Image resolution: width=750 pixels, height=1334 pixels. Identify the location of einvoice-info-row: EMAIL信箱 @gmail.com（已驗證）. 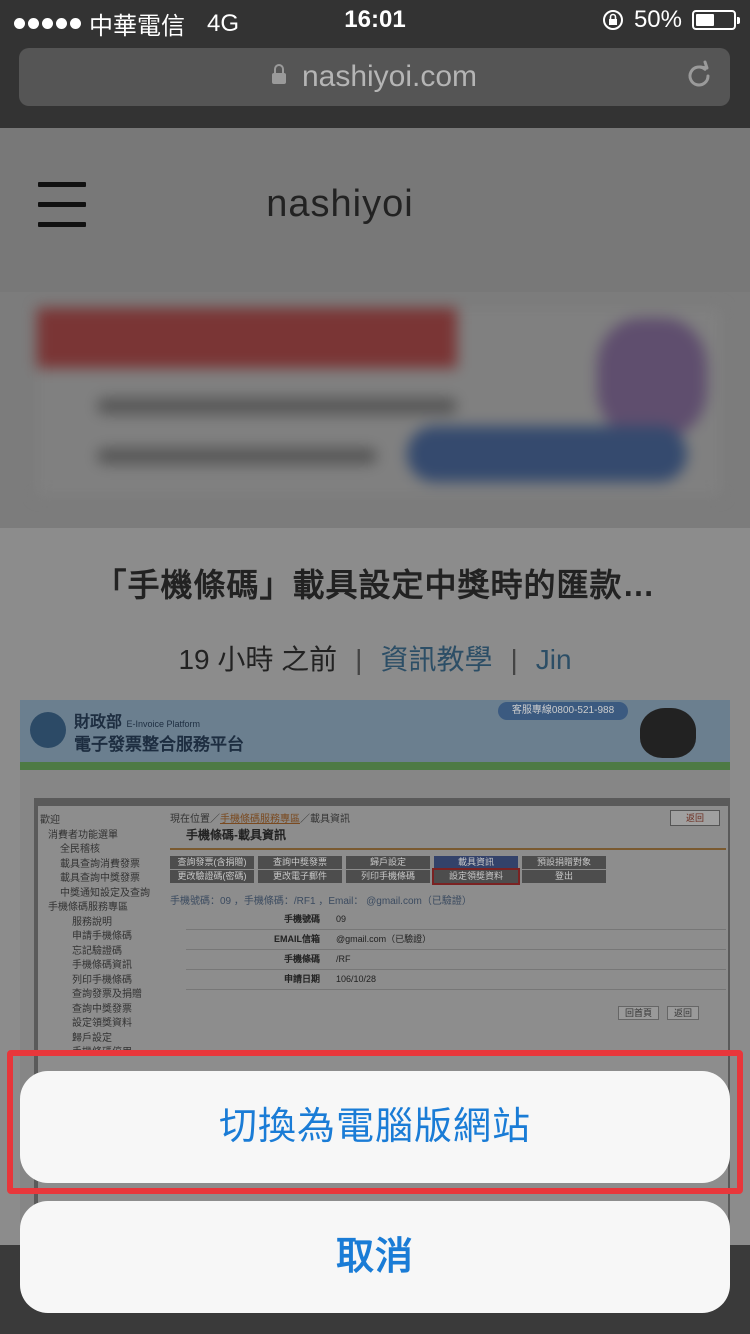
(456, 940).